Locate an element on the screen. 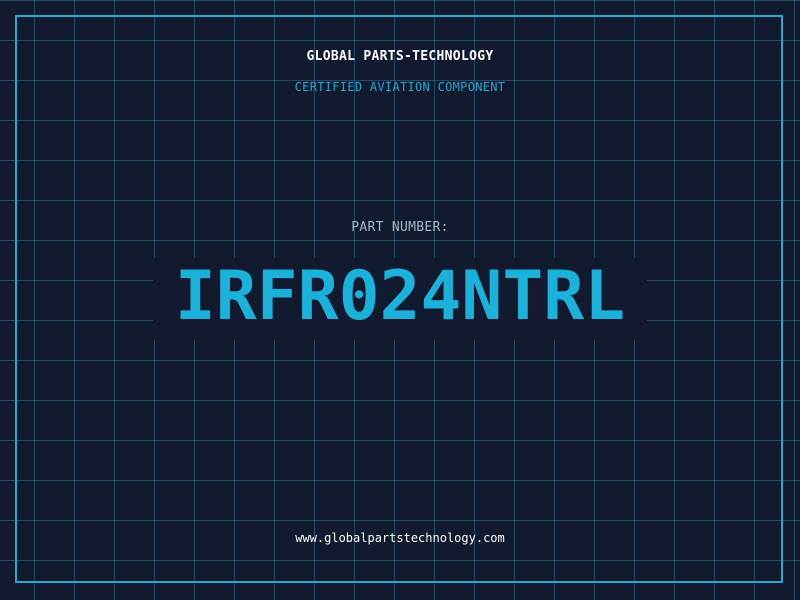  website-url: www.globalpartstechnology.com is located at coordinates (400, 538).